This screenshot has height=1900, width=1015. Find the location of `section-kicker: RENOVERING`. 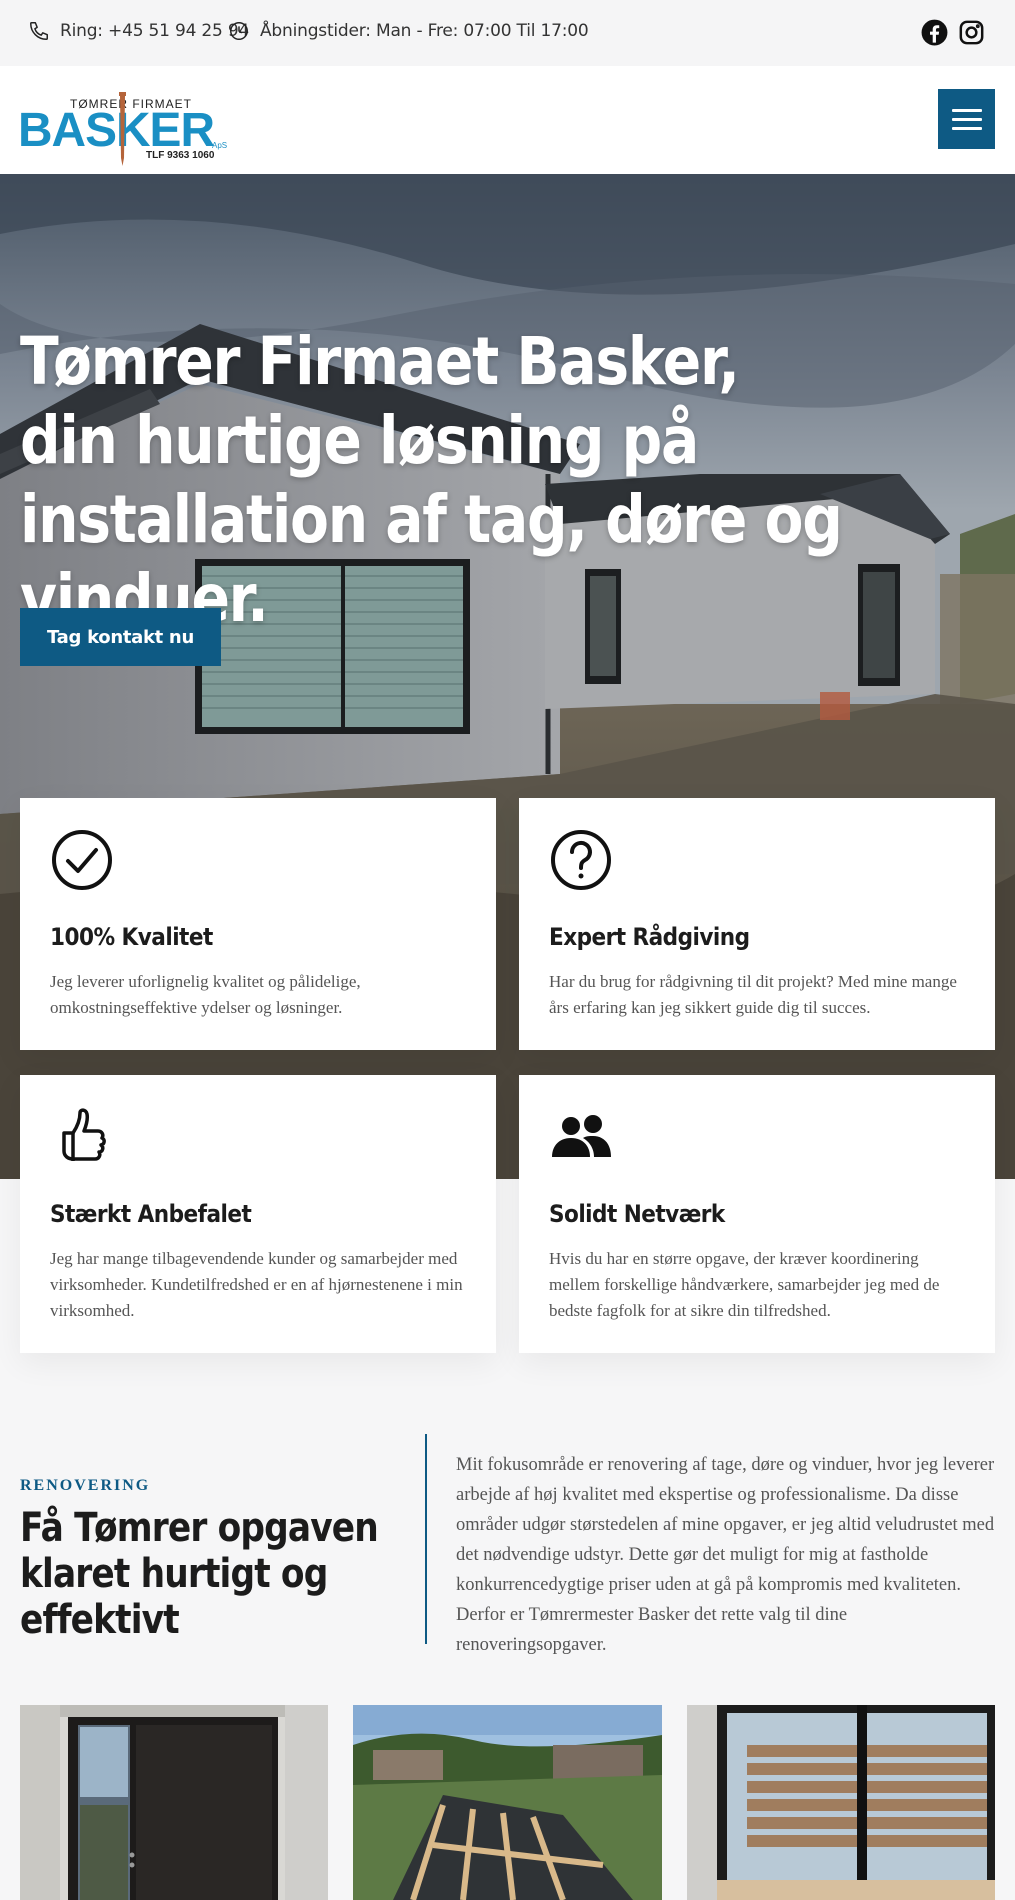

section-kicker: RENOVERING is located at coordinates (85, 1485).